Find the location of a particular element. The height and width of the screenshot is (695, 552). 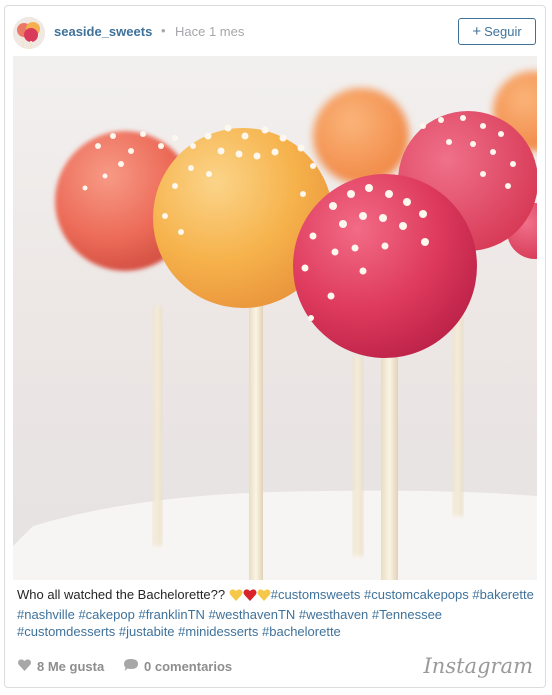

hashtag-link: #minidesserts is located at coordinates (218, 631).